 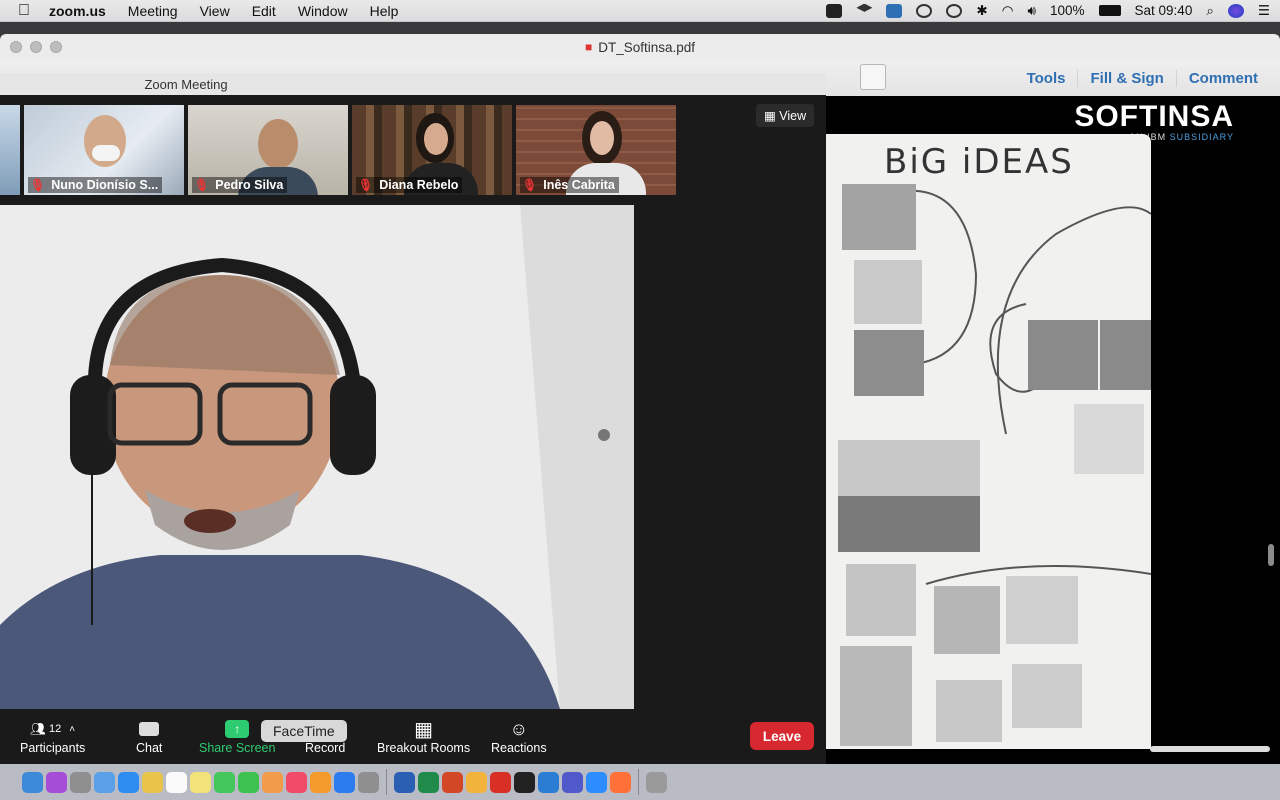 What do you see at coordinates (569, 185) in the screenshot?
I see `participant-name: 🎙︎ Inês Cabrita` at bounding box center [569, 185].